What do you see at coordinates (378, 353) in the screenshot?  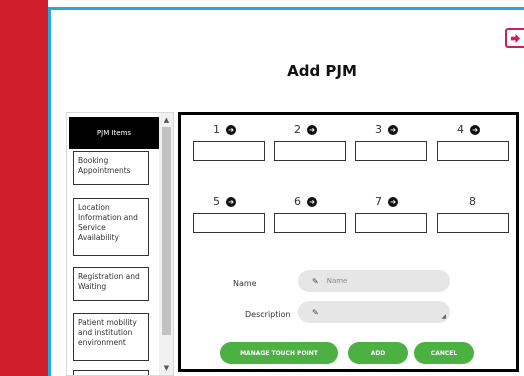 I see `add-button: ADD` at bounding box center [378, 353].